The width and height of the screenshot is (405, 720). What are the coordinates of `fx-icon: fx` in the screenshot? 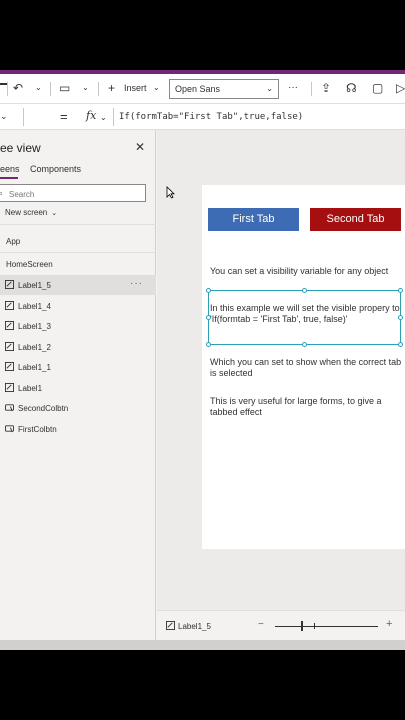 It's located at (91, 115).